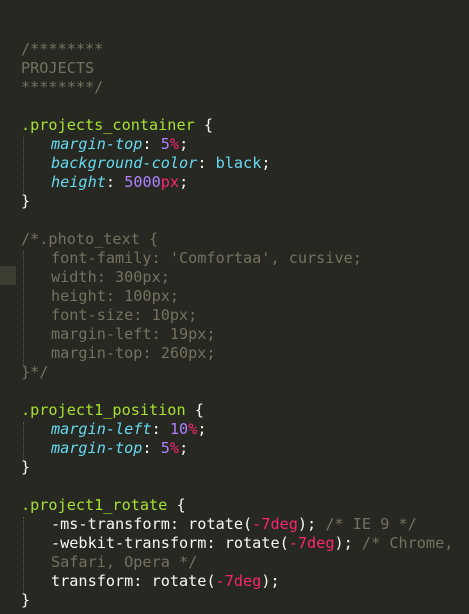 This screenshot has height=614, width=469. Describe the element at coordinates (165, 581) in the screenshot. I see `code-line: transform: rotate(-7deg);` at that location.